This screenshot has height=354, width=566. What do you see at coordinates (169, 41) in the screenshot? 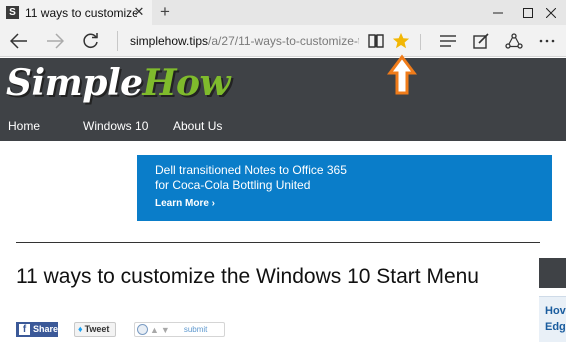
I see `url-domain: simplehow.tips` at bounding box center [169, 41].